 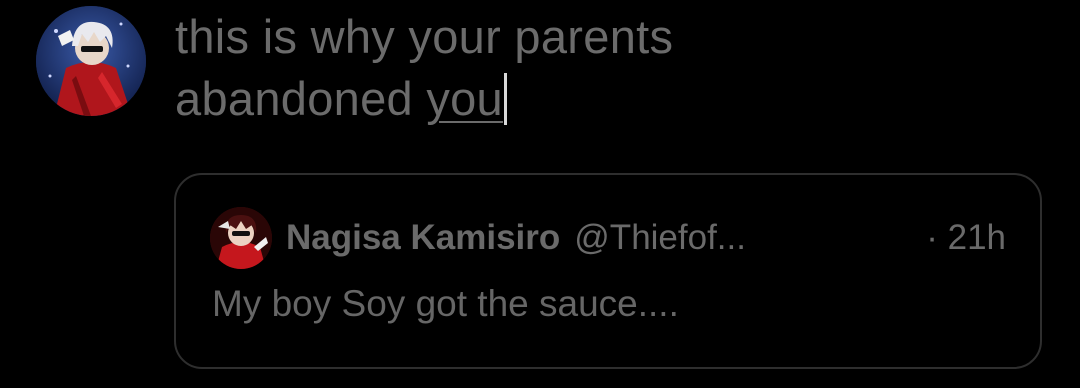 I want to click on quoted-tweet-header: Nagisa Kamisiro @Thiefof... · 21h, so click(x=608, y=238).